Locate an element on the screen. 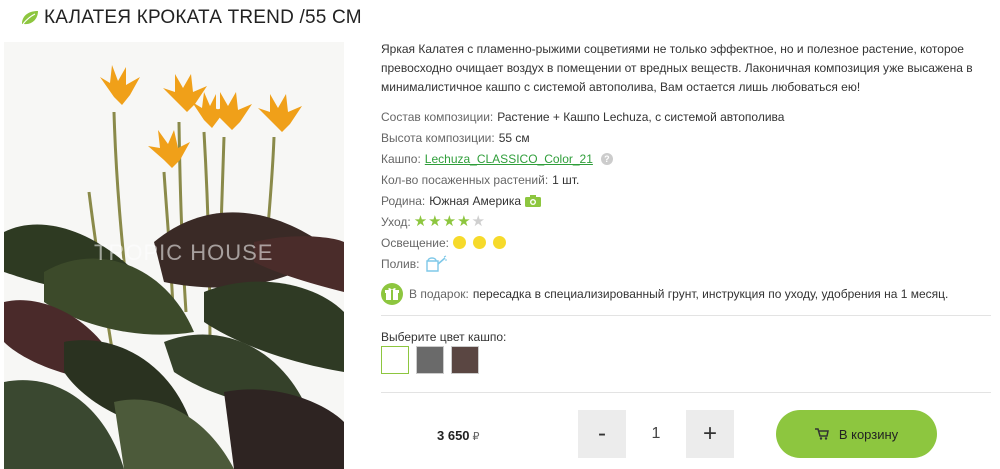 The width and height of the screenshot is (1000, 469). gift-icon is located at coordinates (392, 294).